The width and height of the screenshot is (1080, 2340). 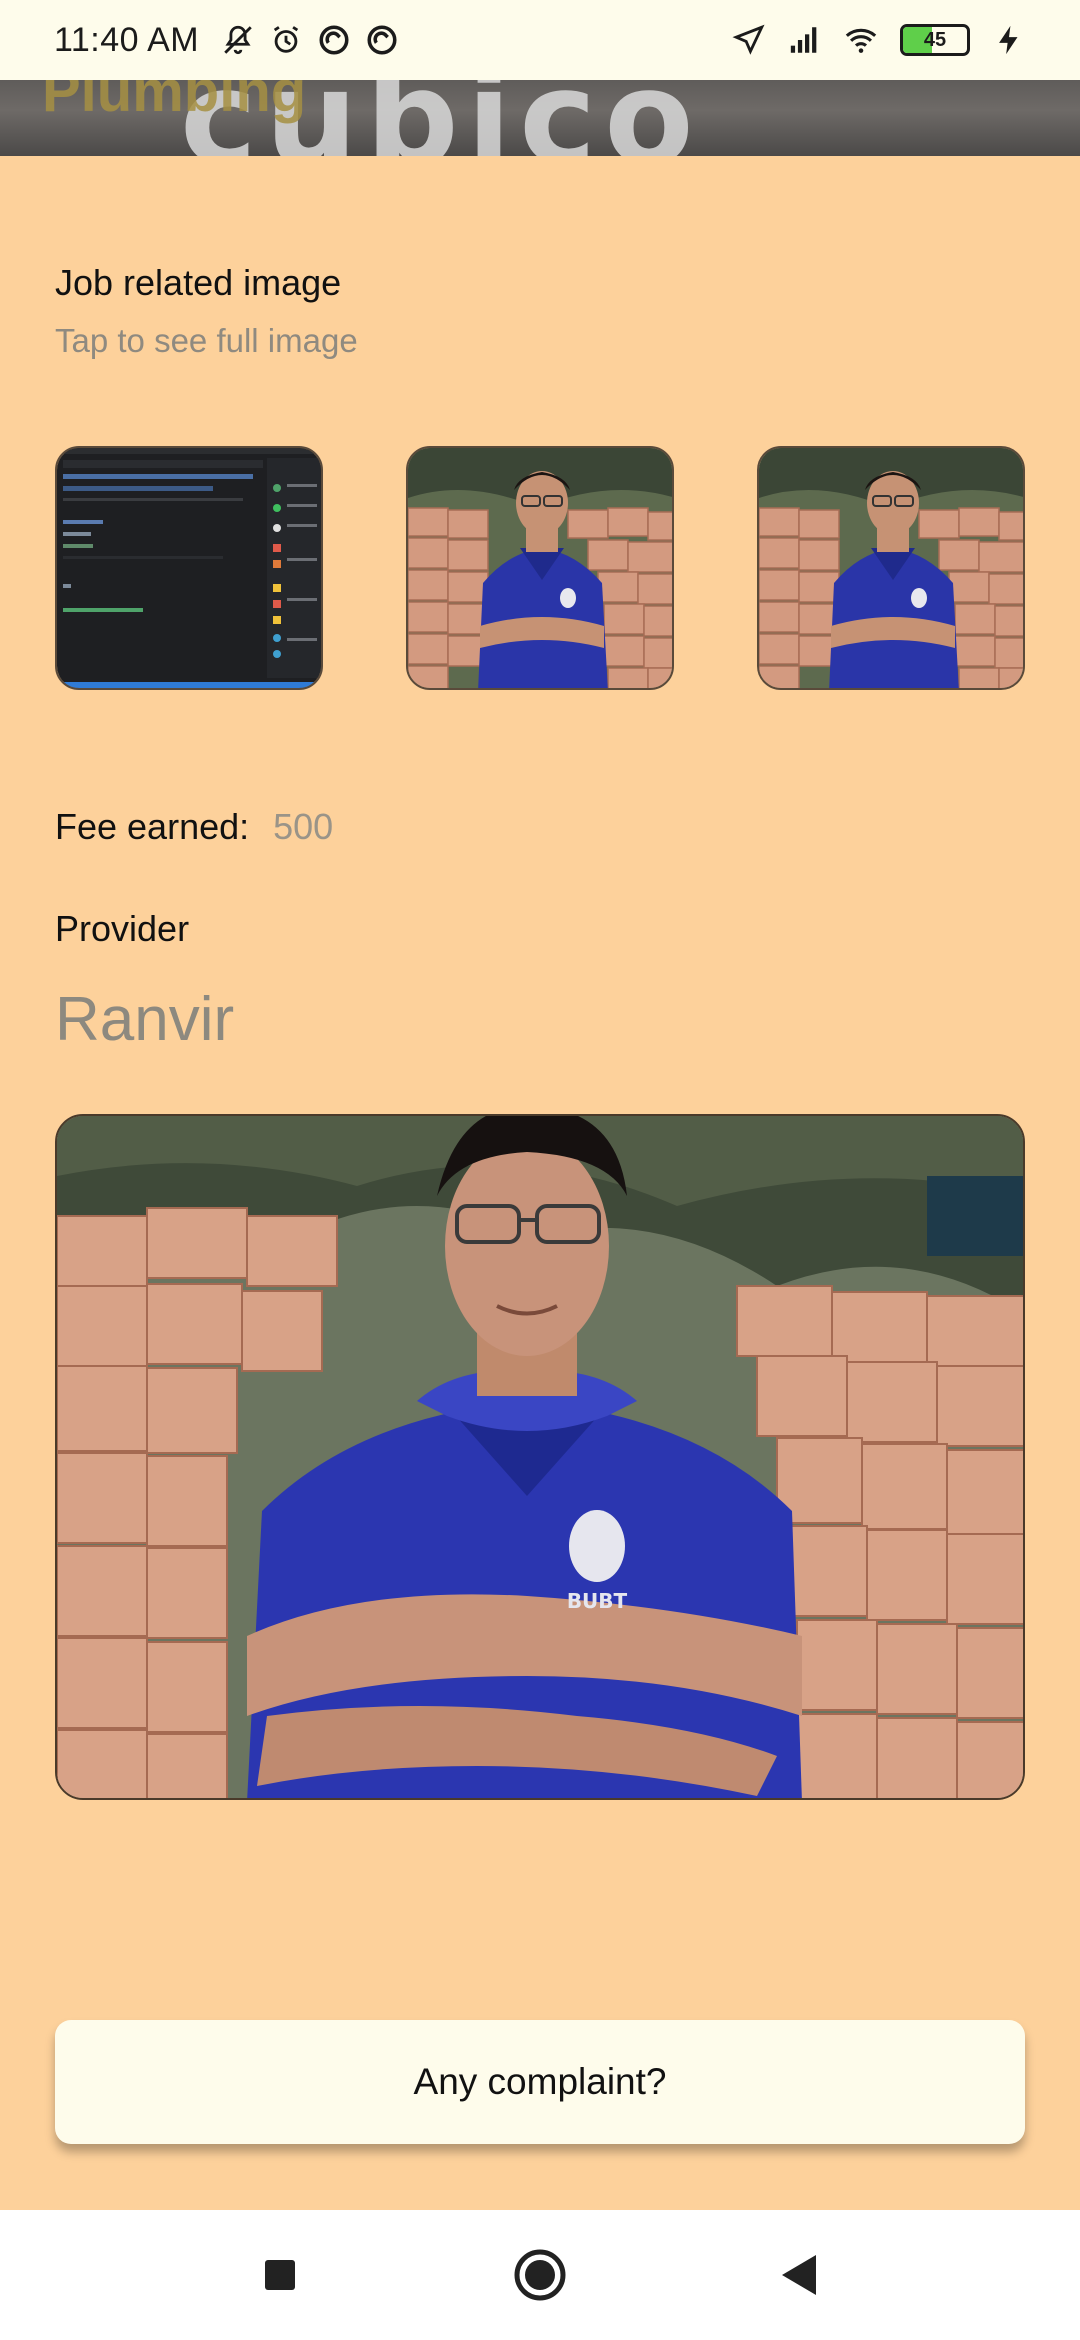 I want to click on home-button, so click(x=540, y=2275).